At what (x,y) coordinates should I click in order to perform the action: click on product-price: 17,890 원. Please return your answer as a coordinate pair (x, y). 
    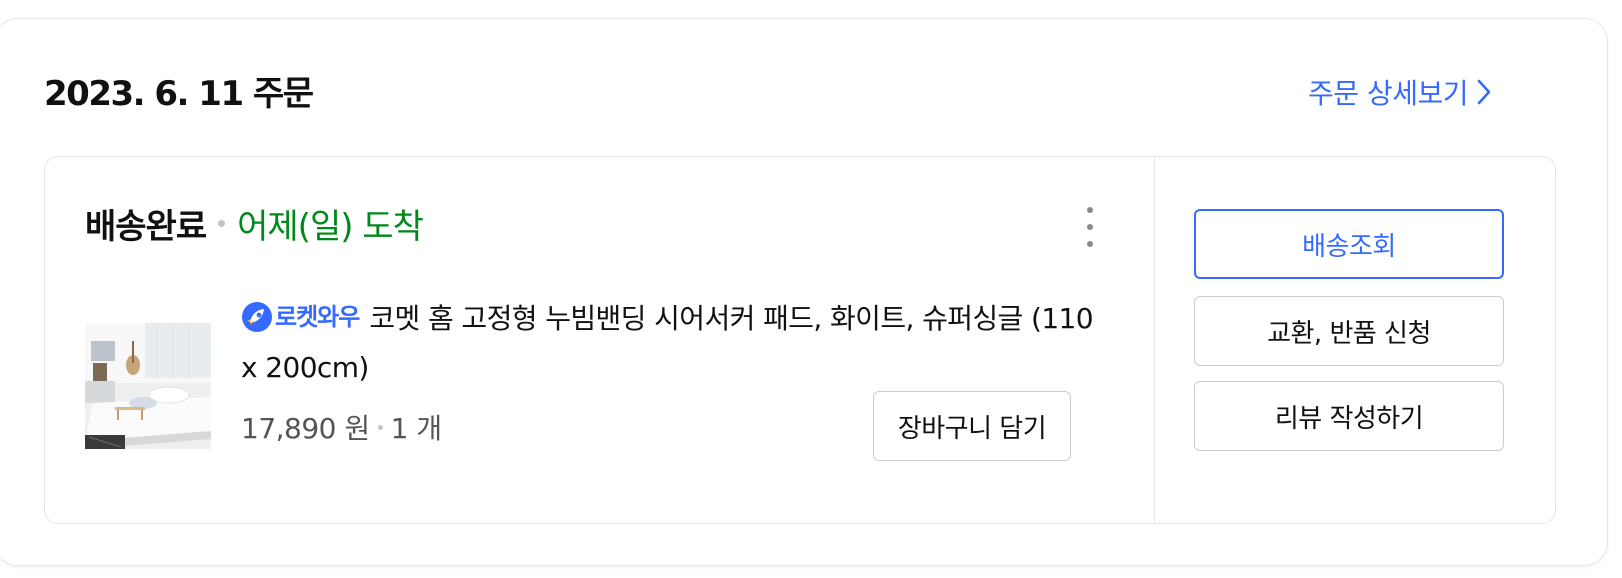
    Looking at the image, I should click on (305, 428).